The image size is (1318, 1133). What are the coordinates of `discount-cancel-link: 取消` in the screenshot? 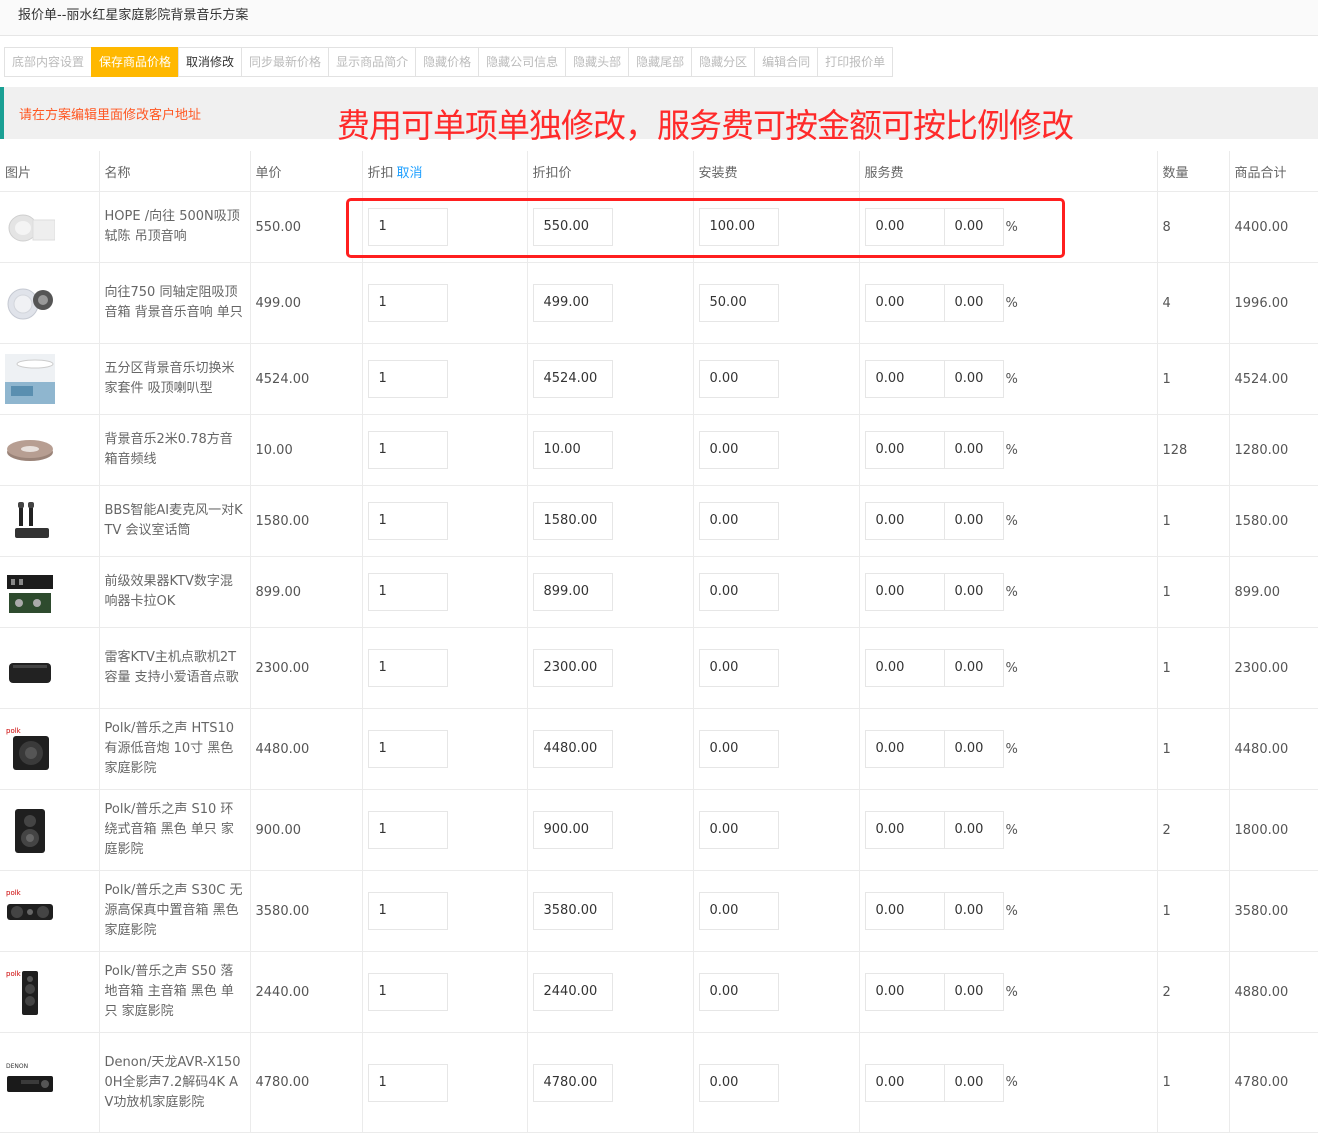 It's located at (410, 173).